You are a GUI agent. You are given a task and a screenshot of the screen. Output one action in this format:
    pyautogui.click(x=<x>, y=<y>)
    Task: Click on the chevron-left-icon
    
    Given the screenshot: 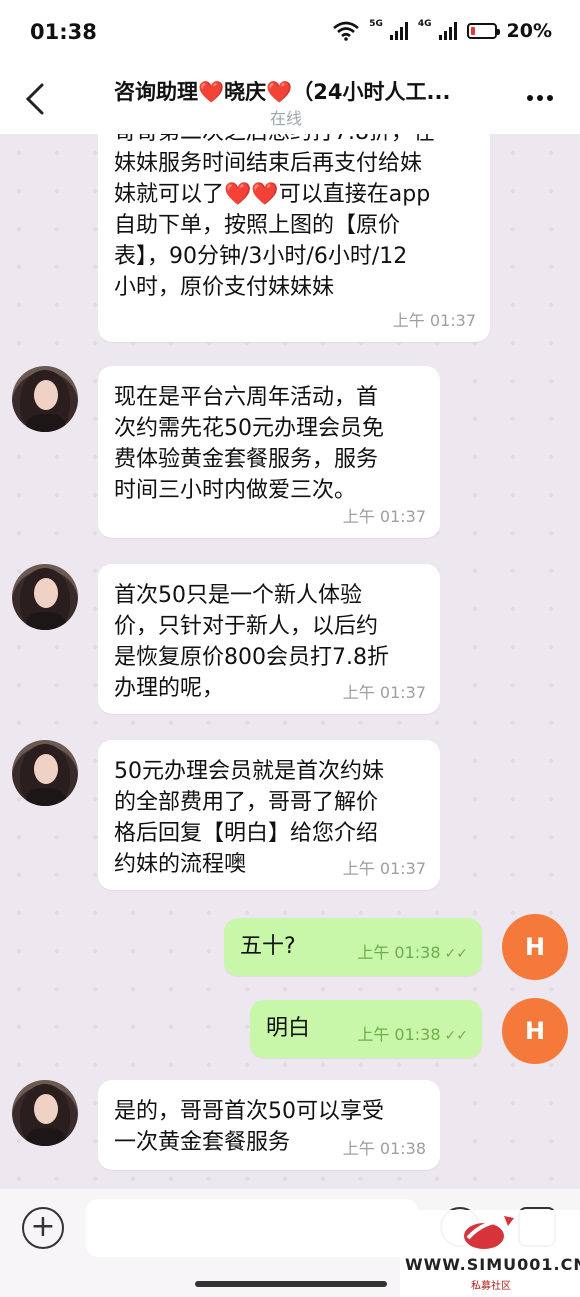 What is the action you would take?
    pyautogui.click(x=34, y=99)
    